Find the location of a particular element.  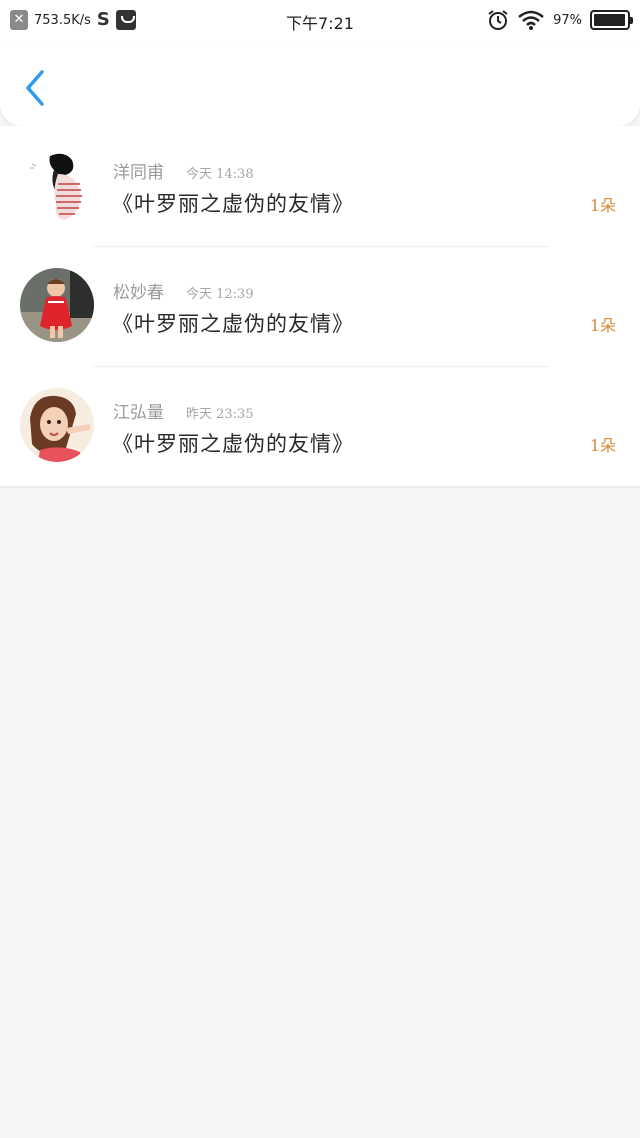

list-item: 洋同甫 今天 14:38 《叶罗丽之虚伪的友情》 1朵 is located at coordinates (320, 186).